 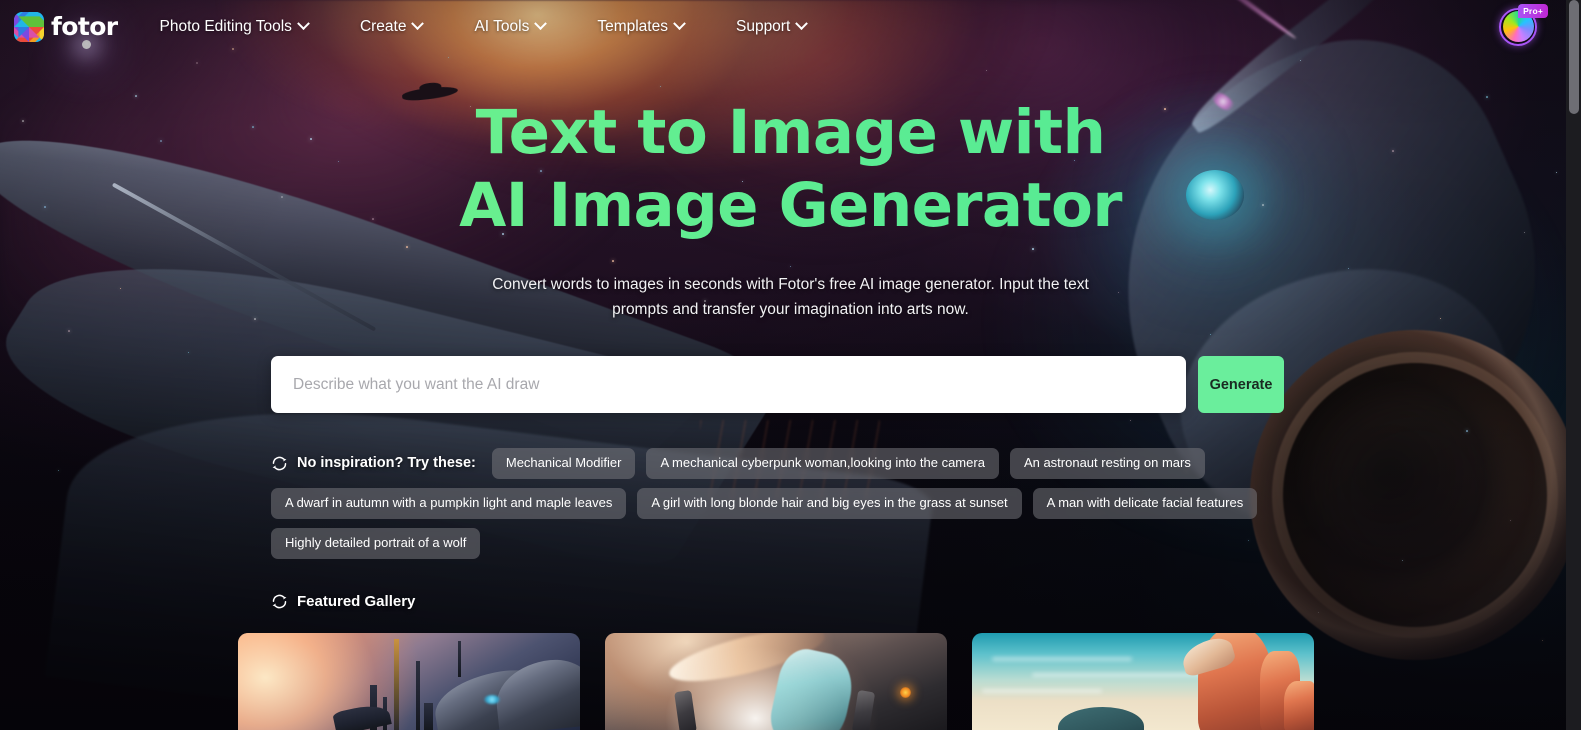 I want to click on generate-button: Generate, so click(x=1241, y=384).